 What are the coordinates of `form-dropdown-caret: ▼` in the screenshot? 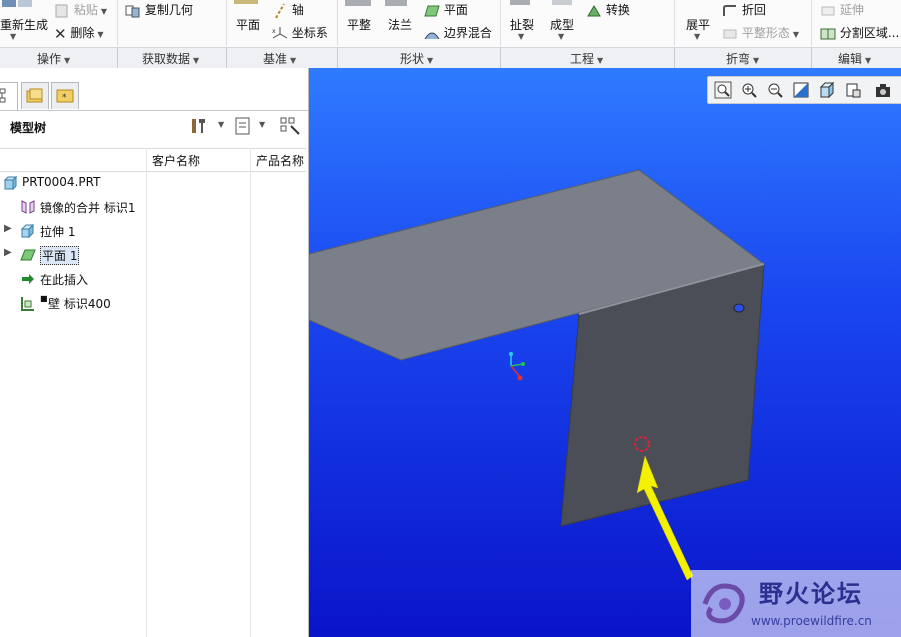 It's located at (561, 36).